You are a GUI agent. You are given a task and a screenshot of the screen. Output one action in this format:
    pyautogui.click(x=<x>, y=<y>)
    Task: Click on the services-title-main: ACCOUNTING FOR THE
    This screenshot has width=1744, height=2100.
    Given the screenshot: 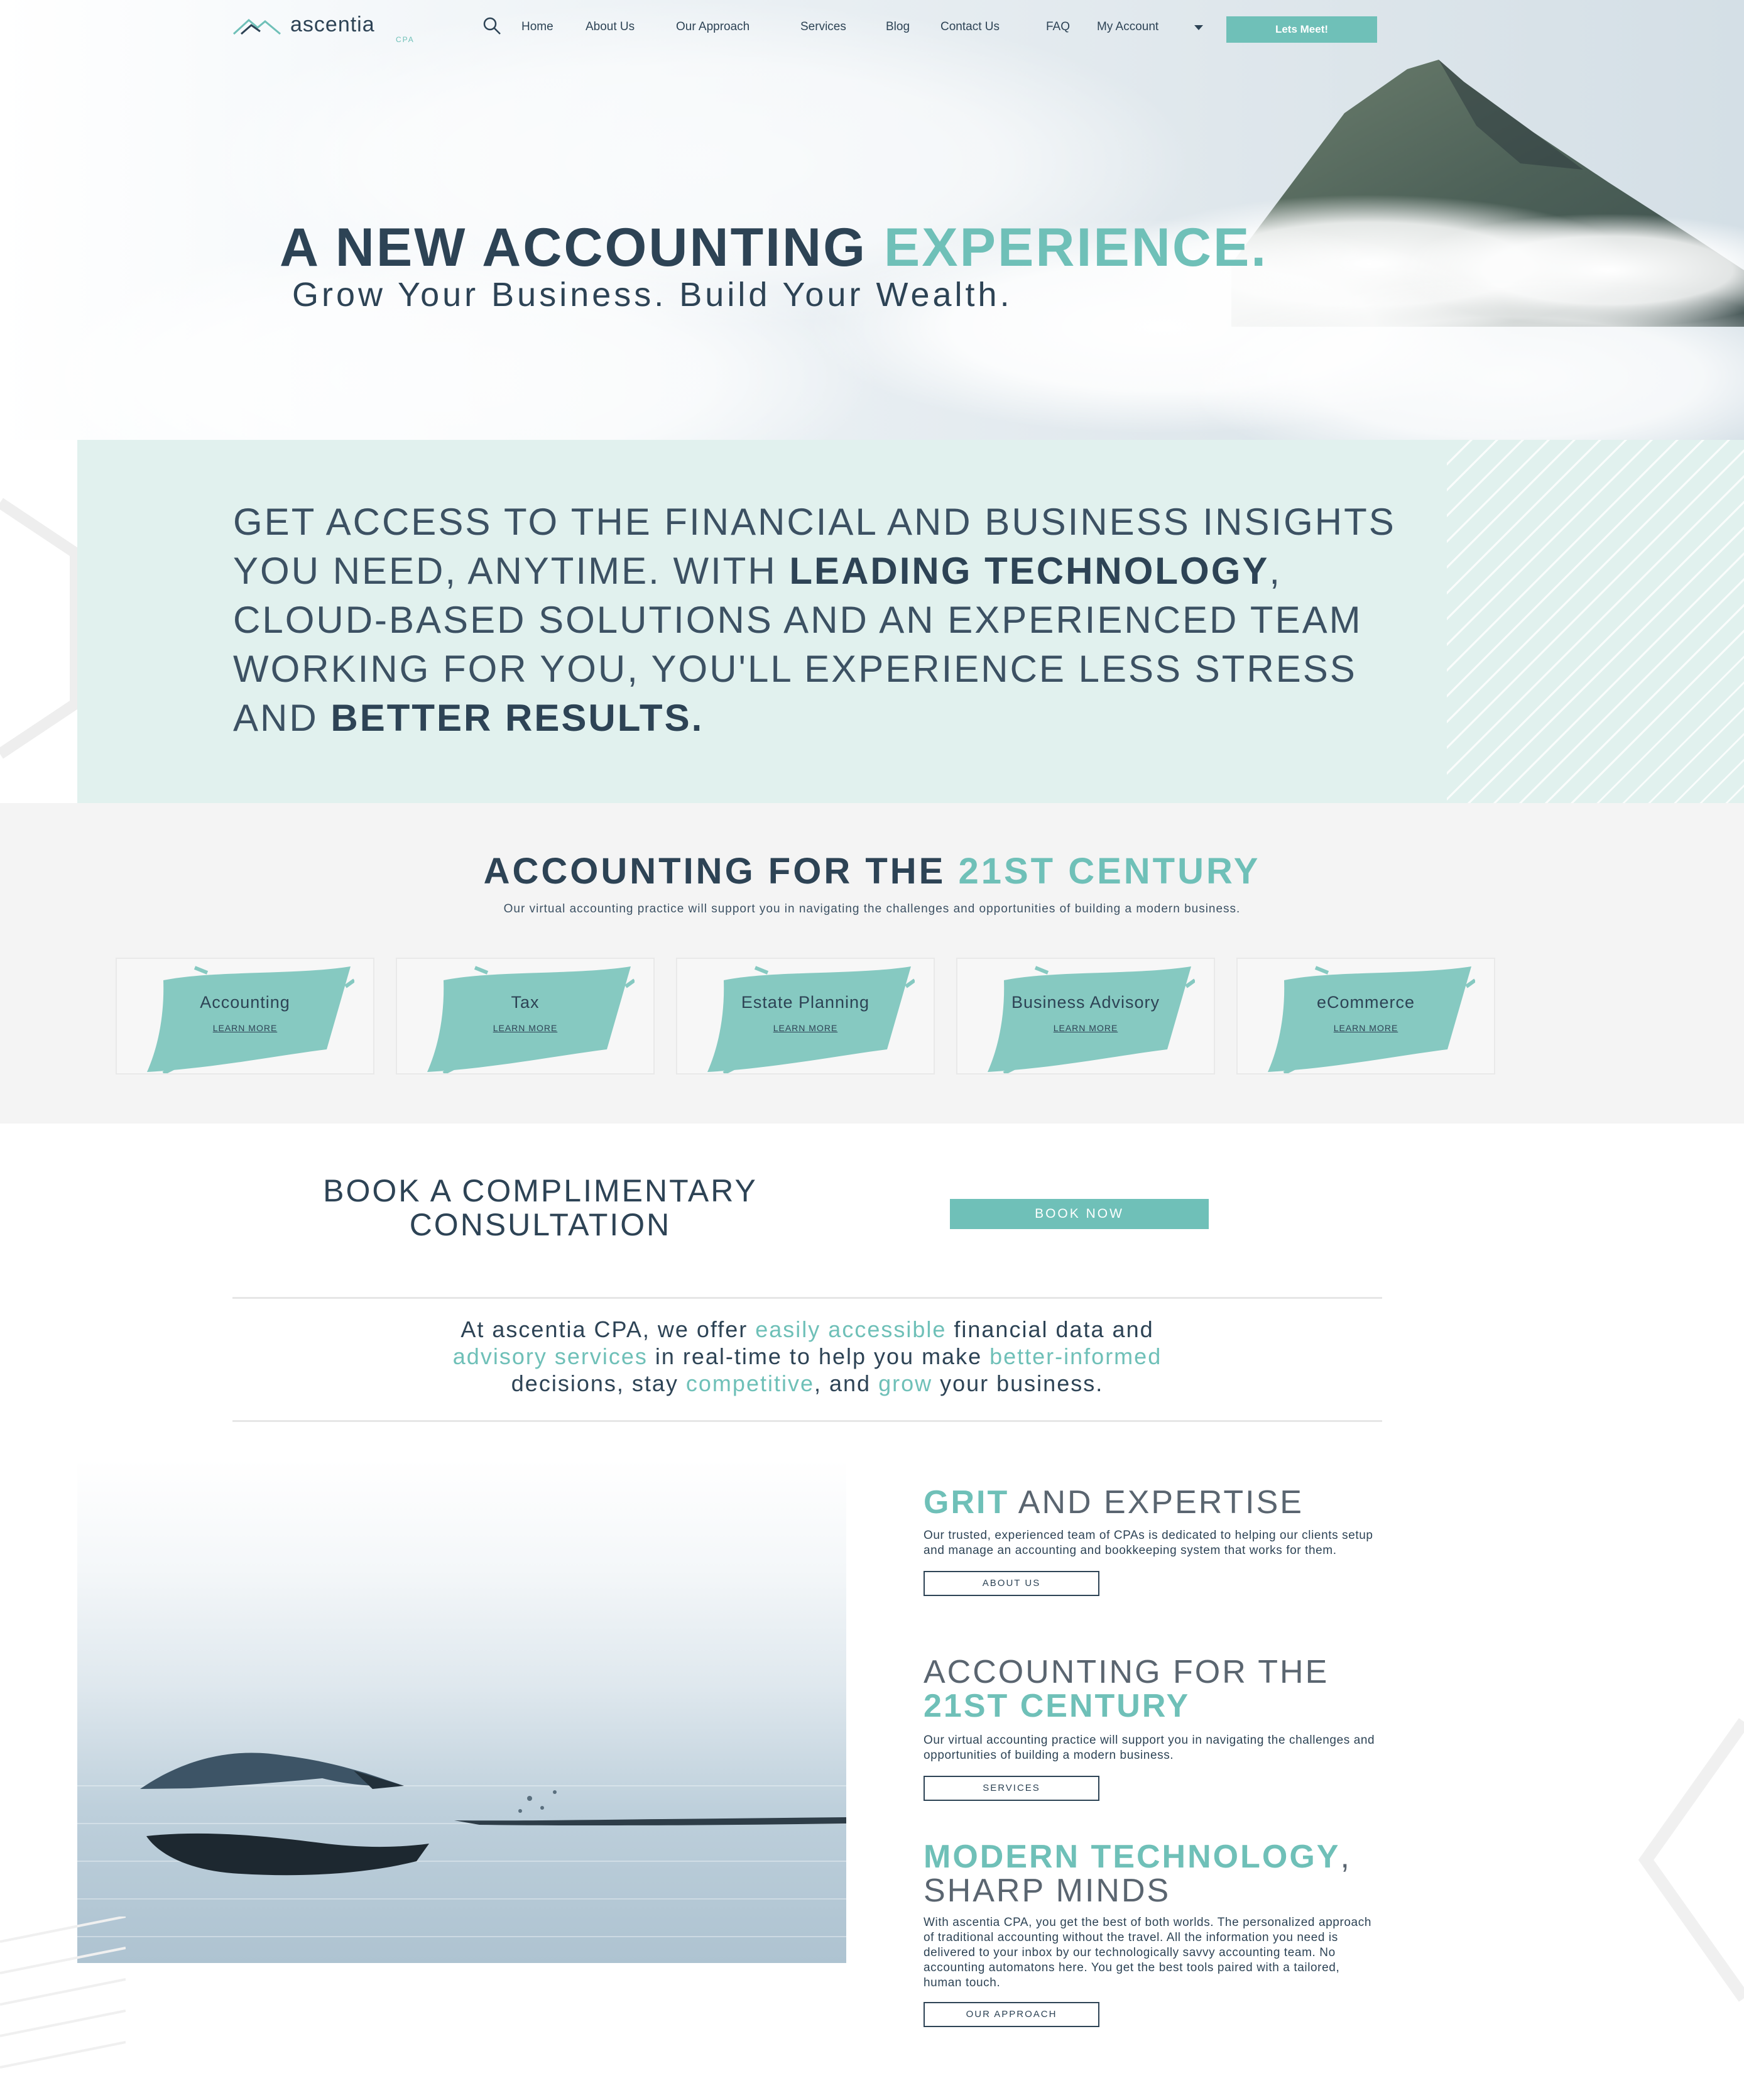 What is the action you would take?
    pyautogui.click(x=714, y=871)
    